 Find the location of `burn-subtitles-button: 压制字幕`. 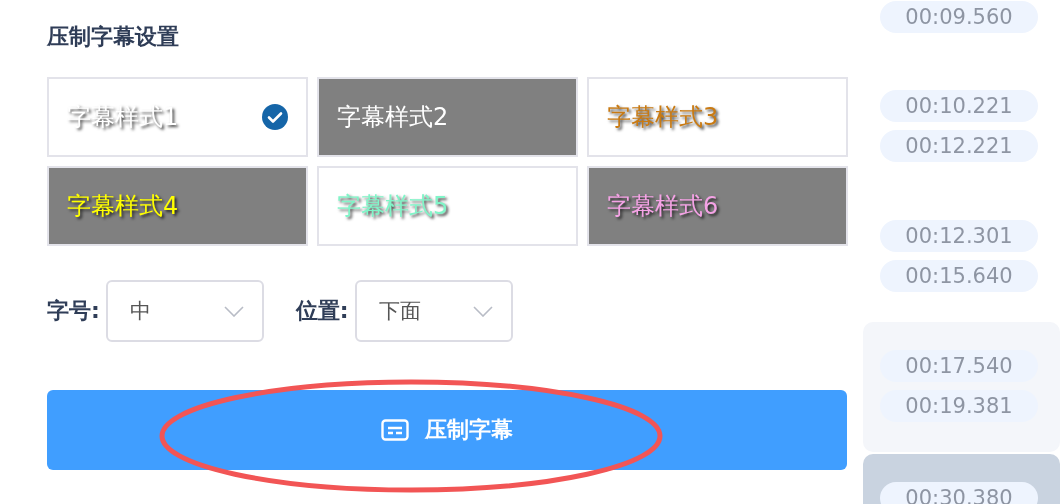

burn-subtitles-button: 压制字幕 is located at coordinates (447, 430).